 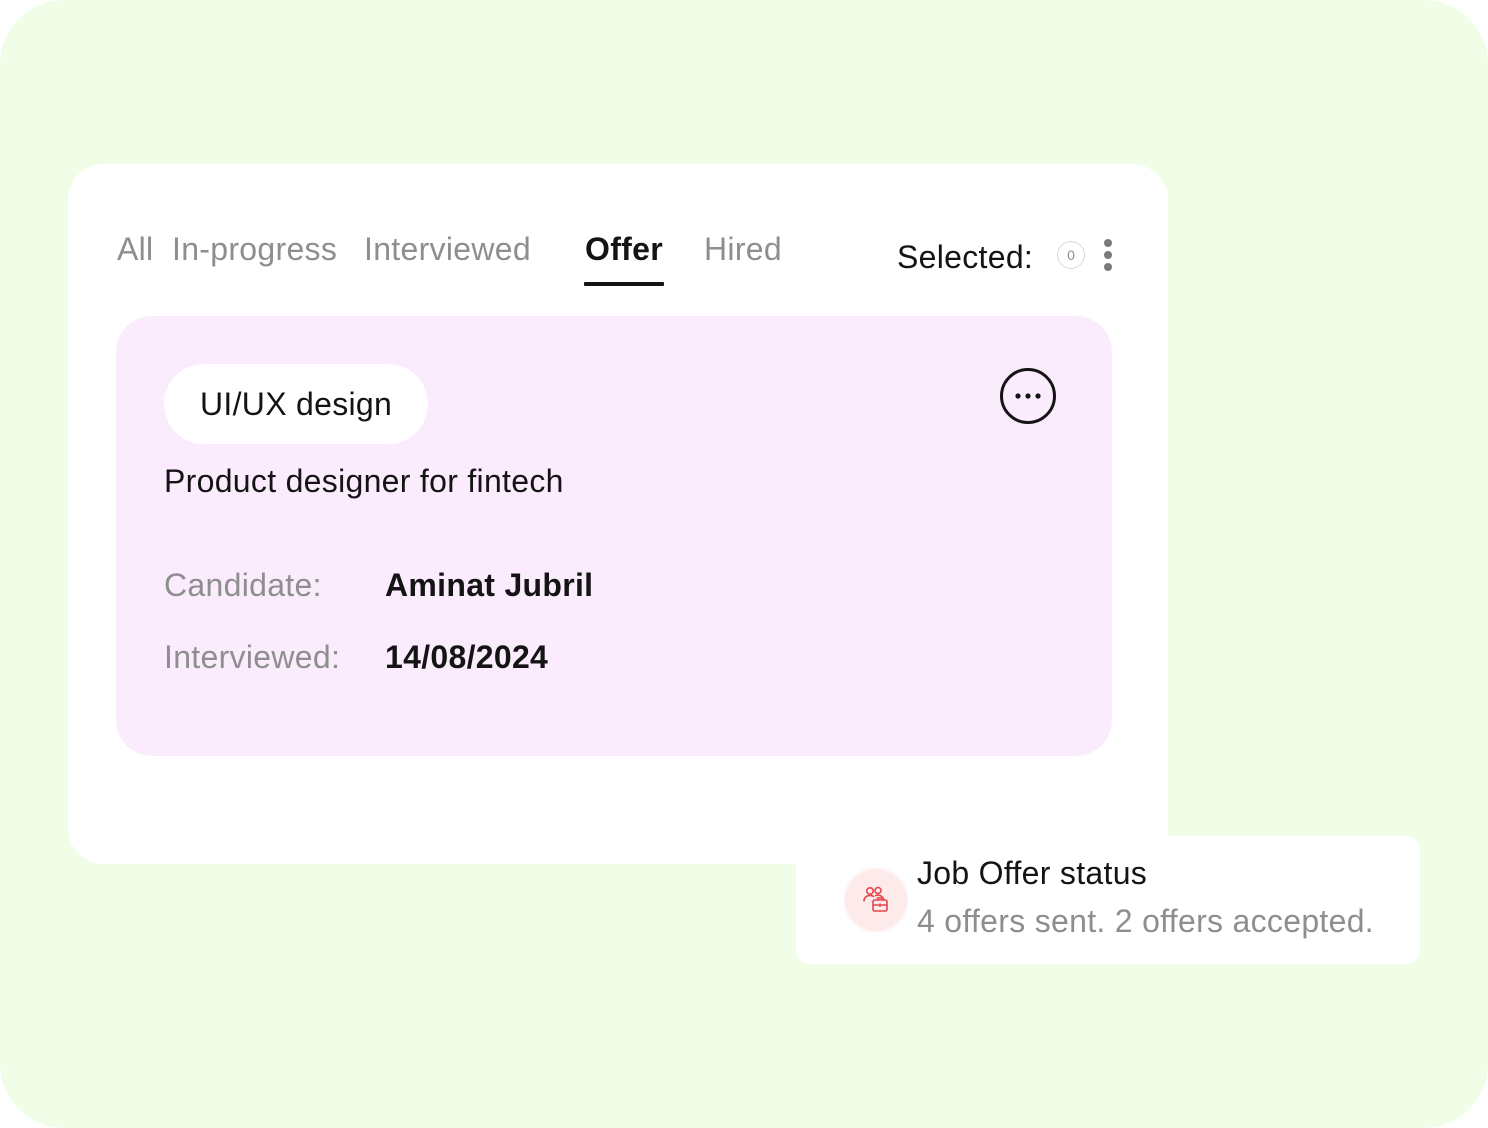 I want to click on toast-title: Job Offer status, so click(x=1032, y=873).